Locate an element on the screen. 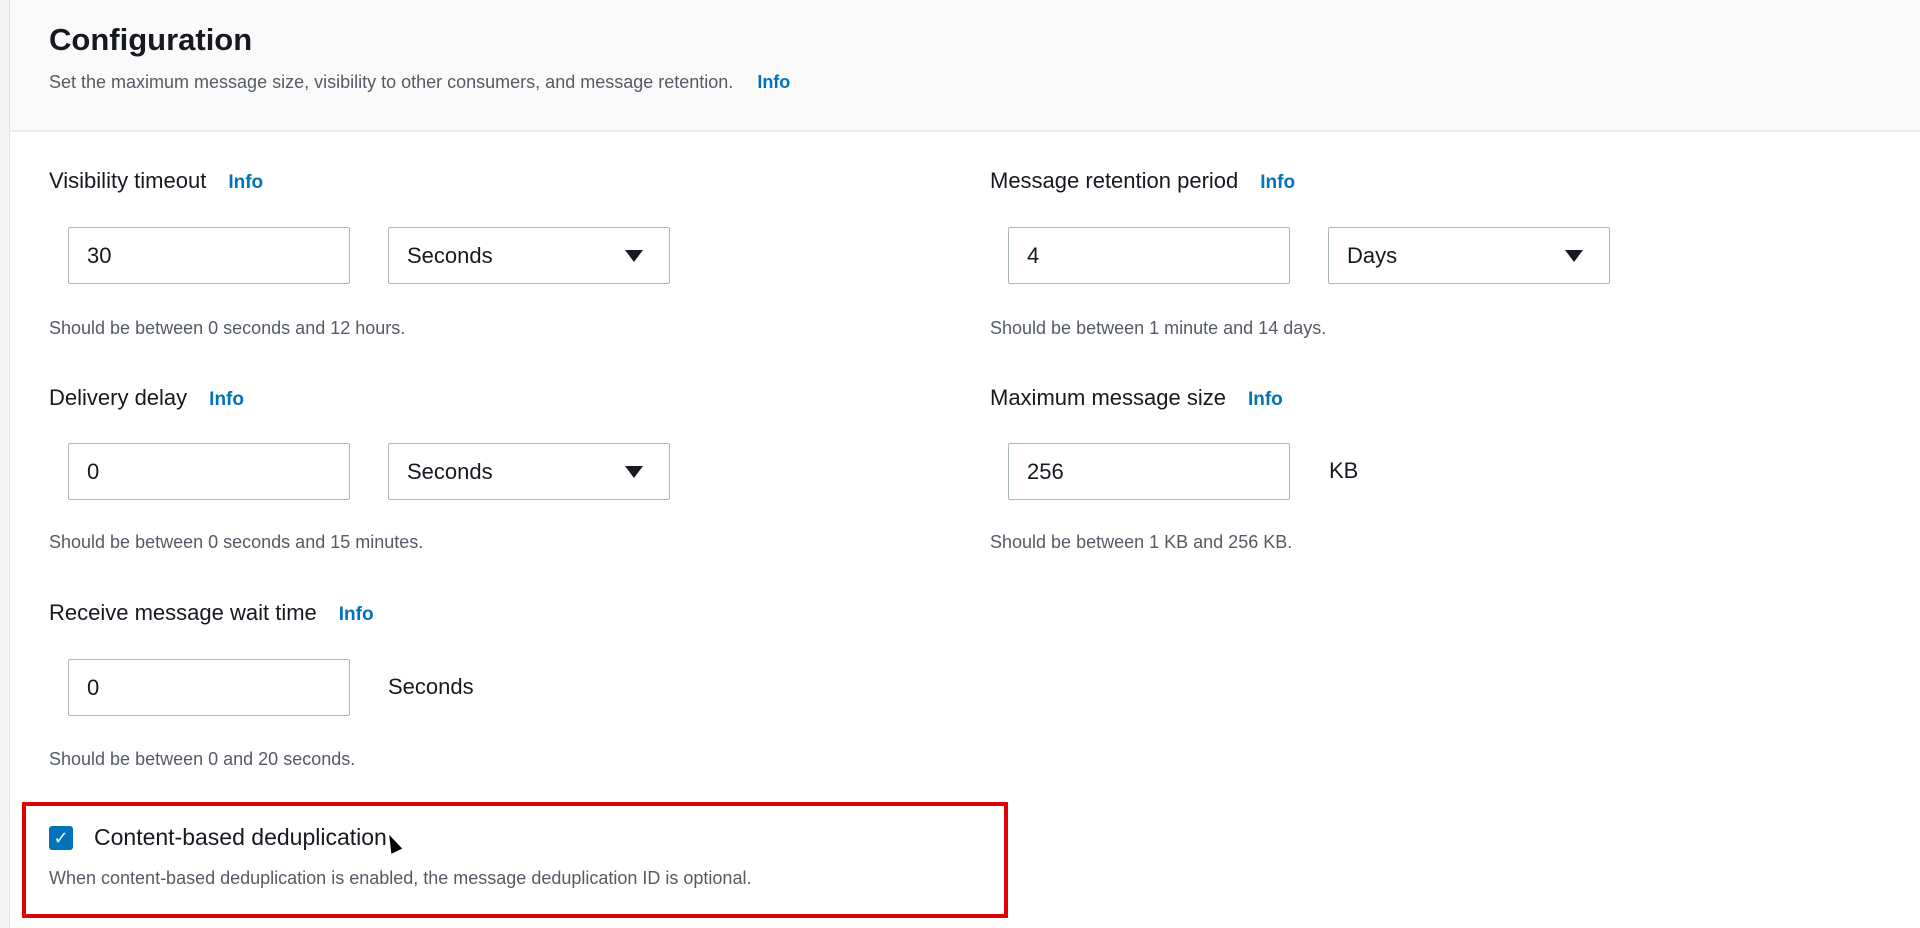 The height and width of the screenshot is (928, 1920). visibility-timeout-input: 30 is located at coordinates (209, 255).